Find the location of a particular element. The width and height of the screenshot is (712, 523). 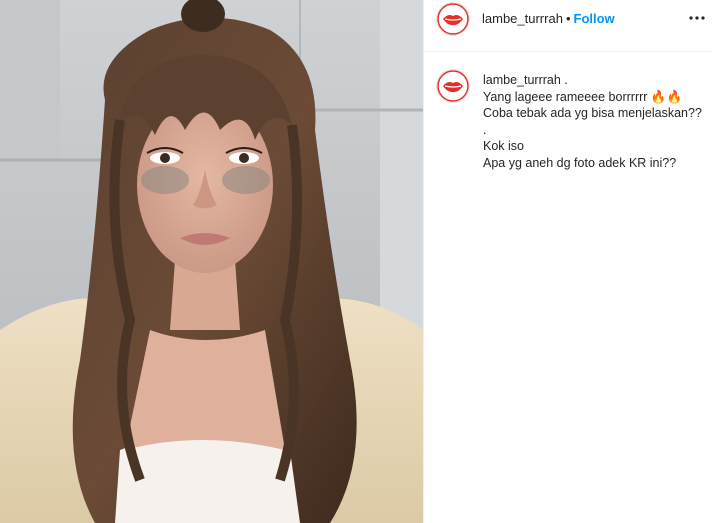

profile-avatar is located at coordinates (453, 19).